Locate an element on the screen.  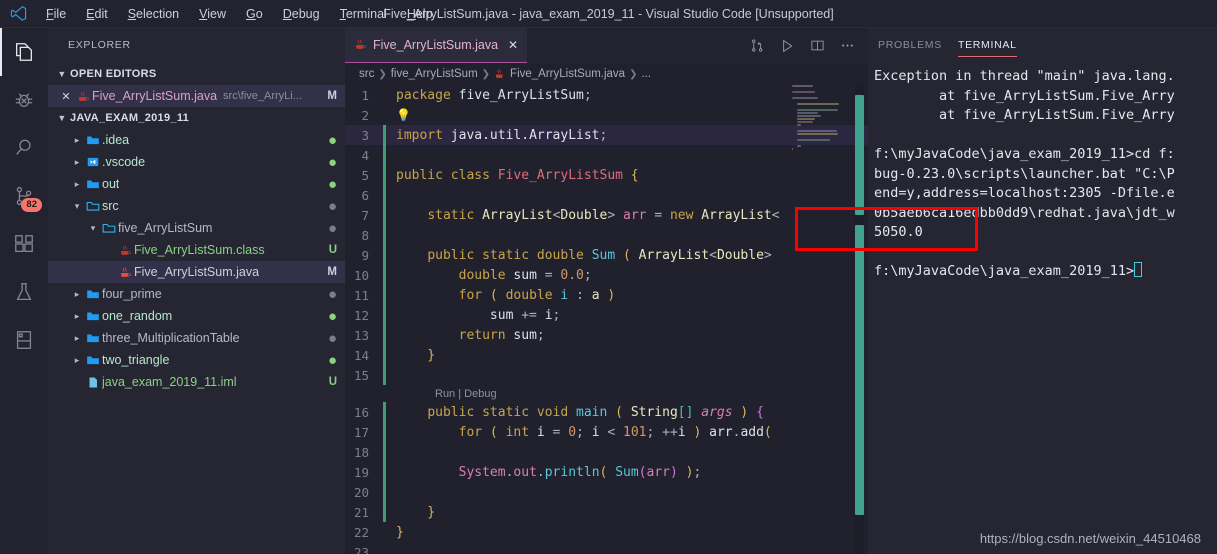
menu-help: Help is located at coordinates (420, 14).